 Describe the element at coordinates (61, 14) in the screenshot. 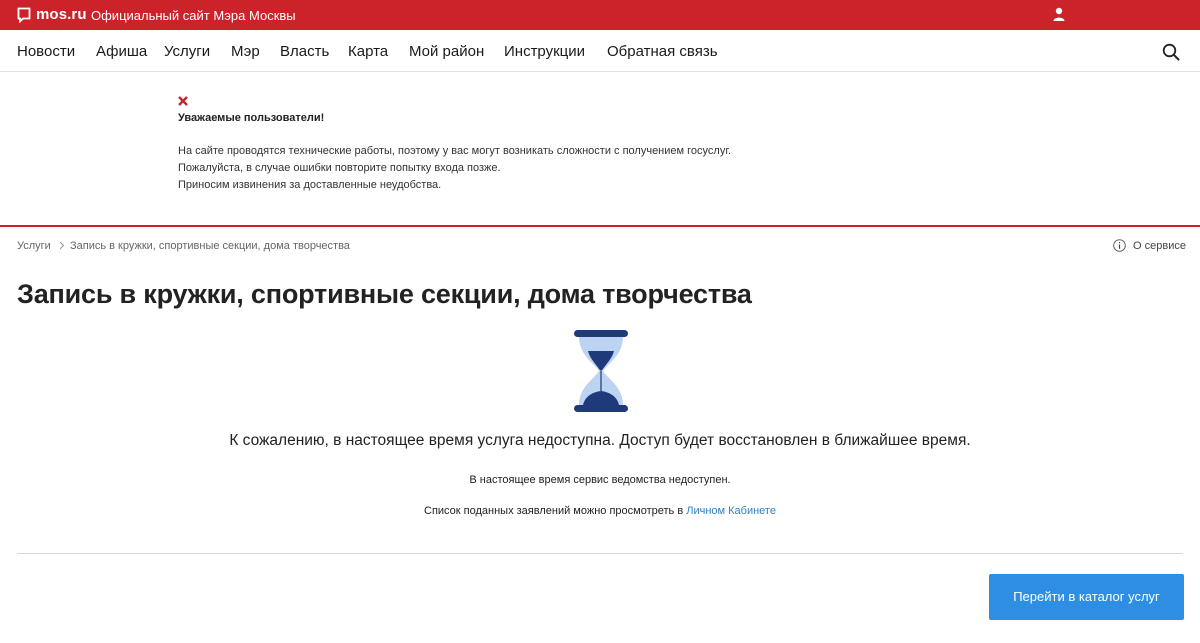

I see `logo-text: mos.ru` at that location.